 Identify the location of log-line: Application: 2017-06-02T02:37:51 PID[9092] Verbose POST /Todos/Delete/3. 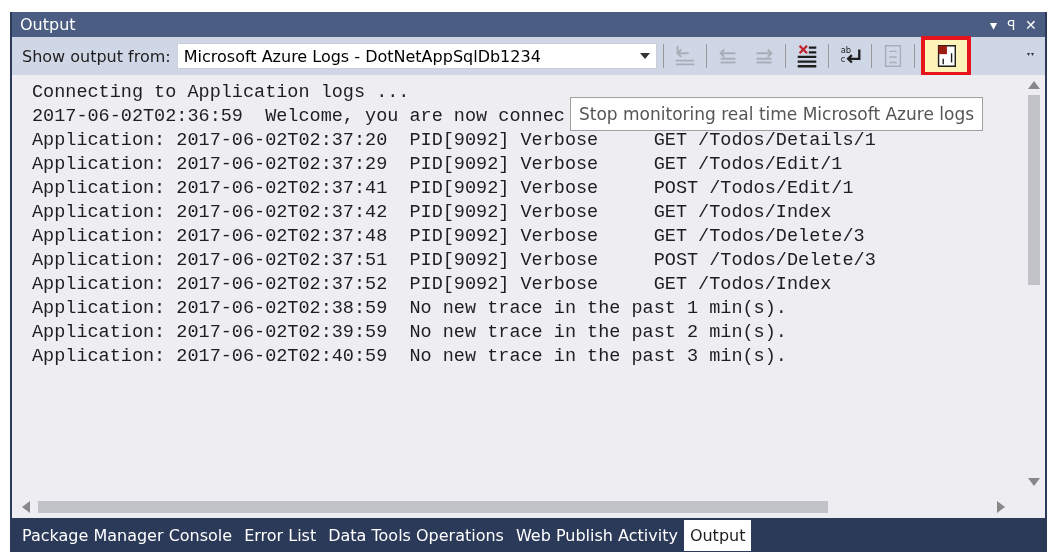
(454, 261).